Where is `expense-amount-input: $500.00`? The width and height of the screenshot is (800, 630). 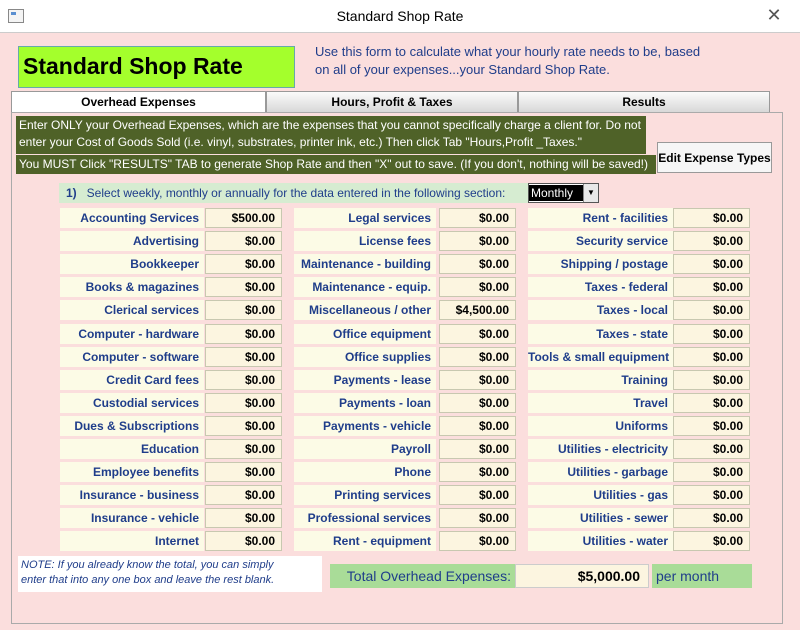 expense-amount-input: $500.00 is located at coordinates (243, 218).